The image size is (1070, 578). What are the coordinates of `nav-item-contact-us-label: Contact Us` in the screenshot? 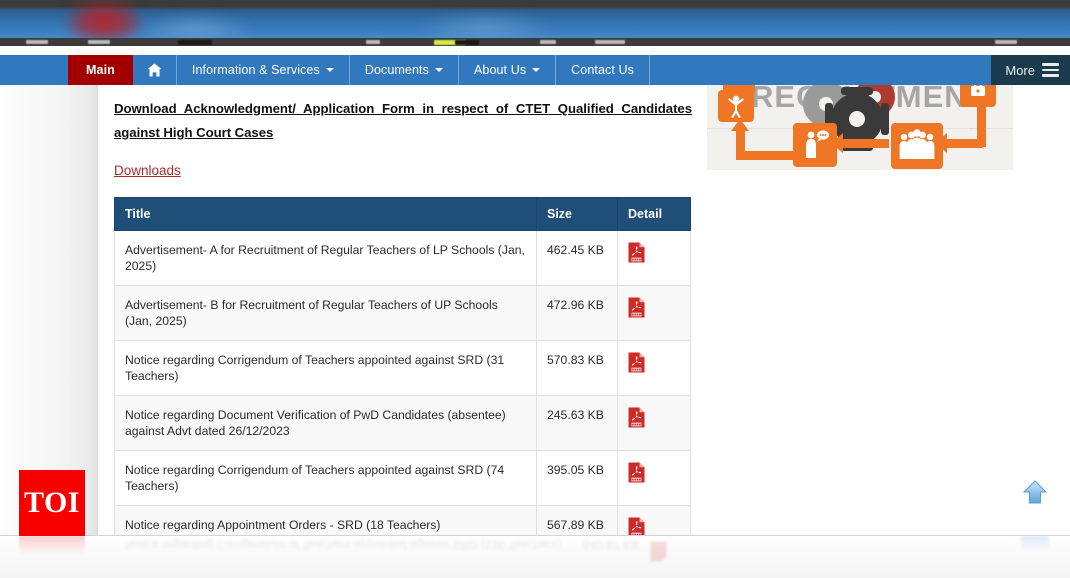 It's located at (603, 70).